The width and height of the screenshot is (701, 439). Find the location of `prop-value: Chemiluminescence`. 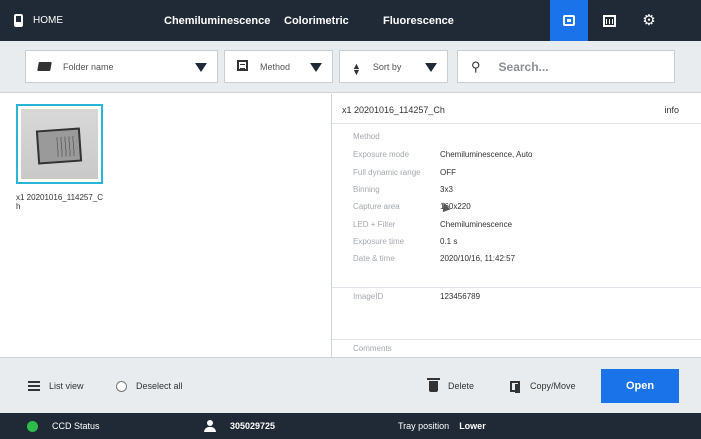

prop-value: Chemiluminescence is located at coordinates (476, 224).